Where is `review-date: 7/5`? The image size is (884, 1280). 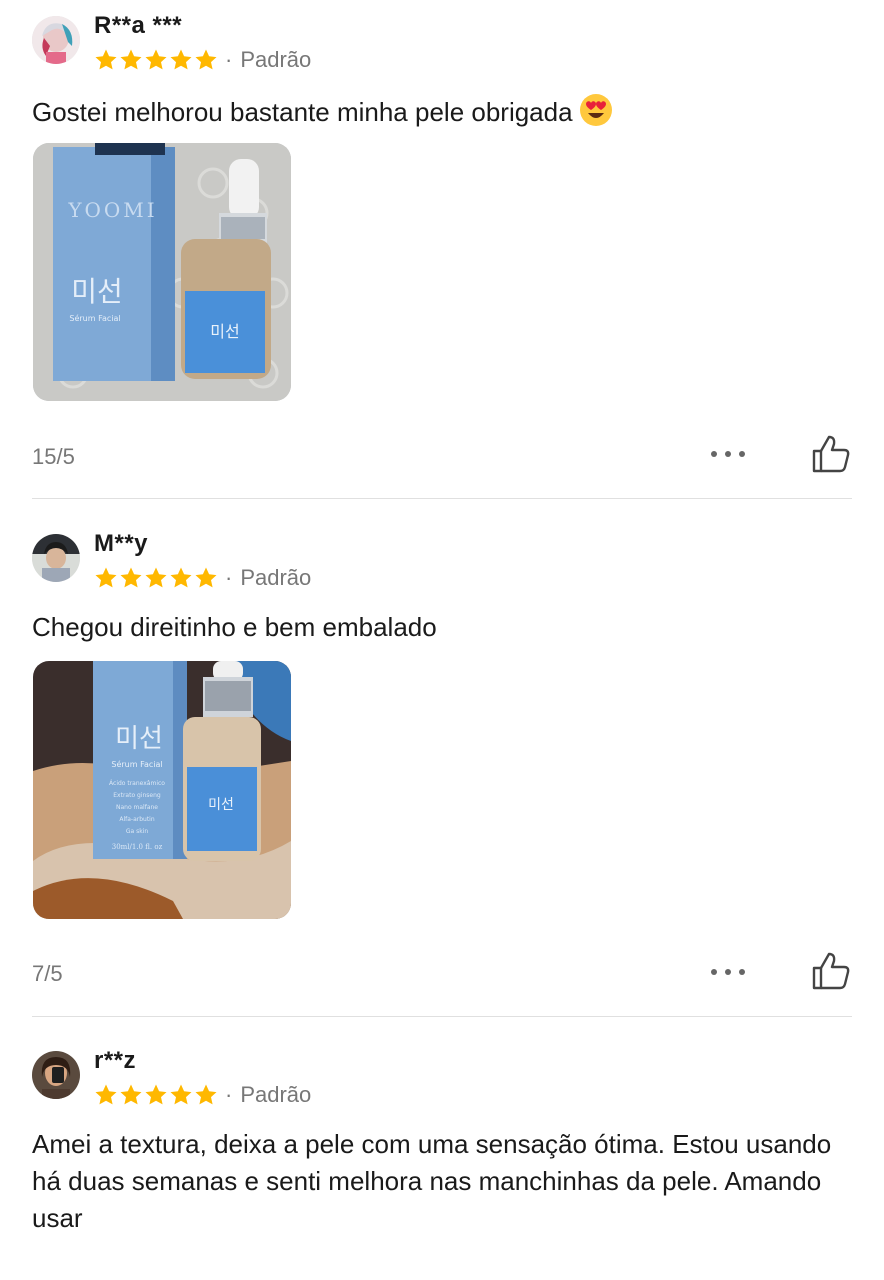 review-date: 7/5 is located at coordinates (47, 973).